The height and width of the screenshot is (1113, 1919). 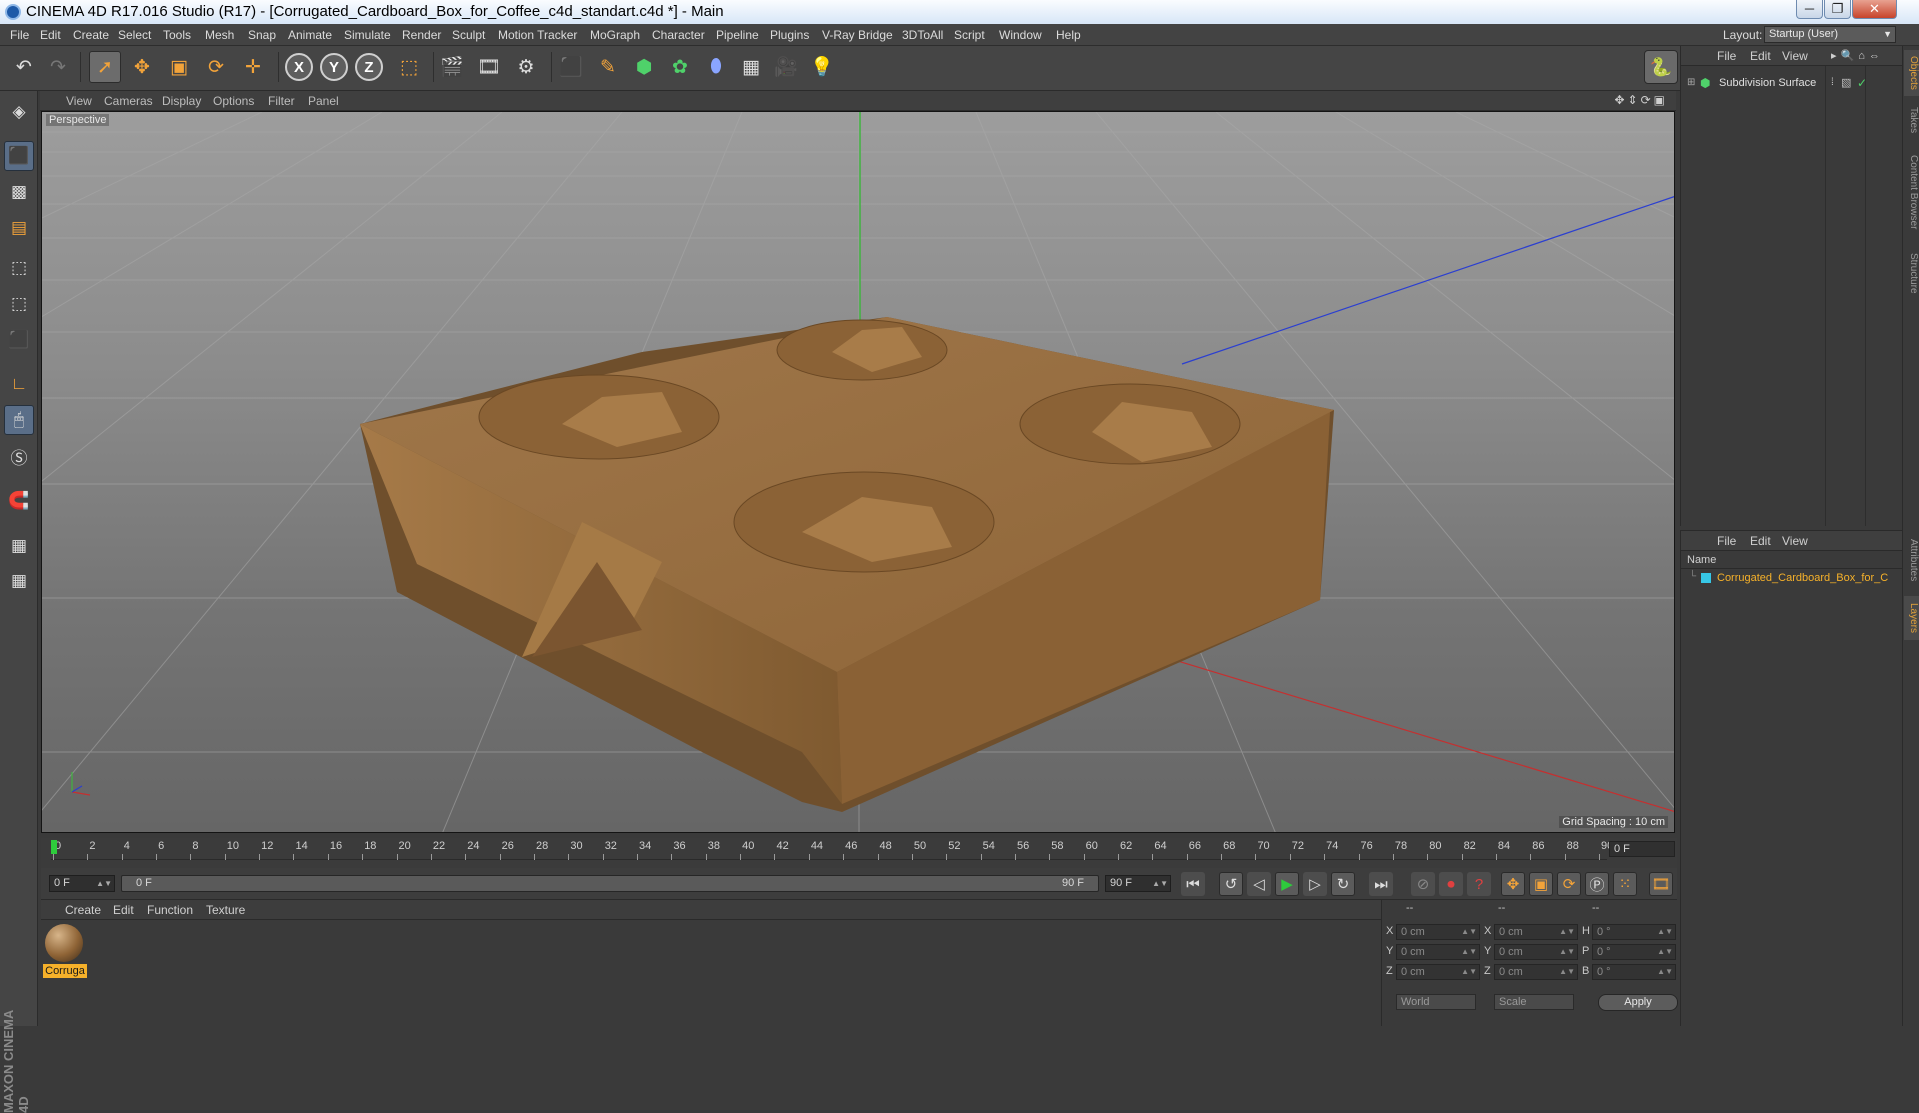 I want to click on render-view-icon: 🎬, so click(x=452, y=67).